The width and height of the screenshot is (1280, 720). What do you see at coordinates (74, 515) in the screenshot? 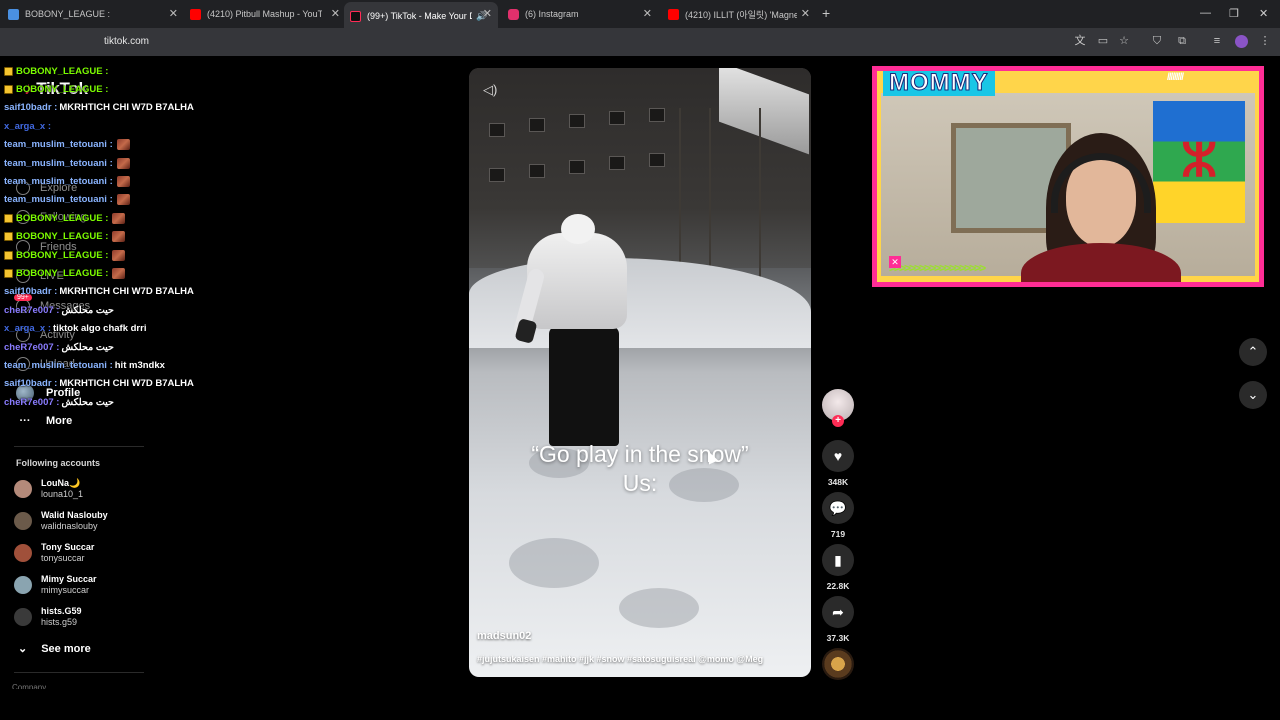
I see `account-name: Walid Naslouby` at bounding box center [74, 515].